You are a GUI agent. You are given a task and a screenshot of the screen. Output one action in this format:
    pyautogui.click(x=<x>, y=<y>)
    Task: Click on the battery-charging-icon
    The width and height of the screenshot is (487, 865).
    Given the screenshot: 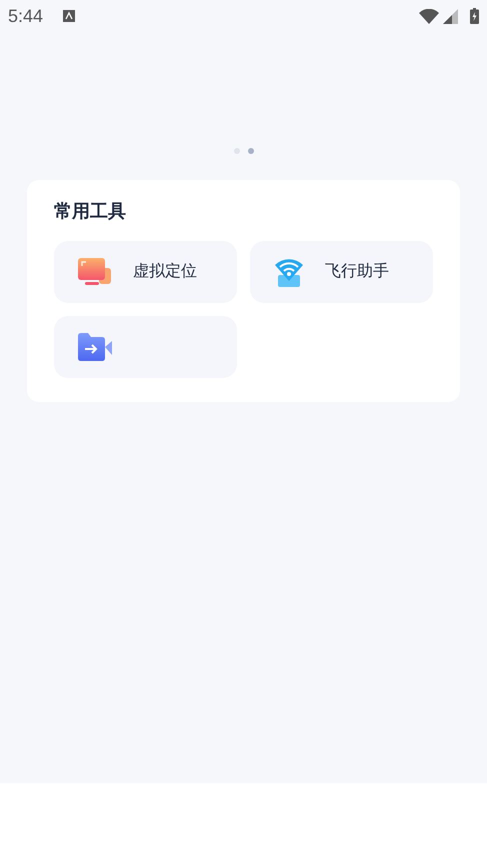 What is the action you would take?
    pyautogui.click(x=474, y=16)
    